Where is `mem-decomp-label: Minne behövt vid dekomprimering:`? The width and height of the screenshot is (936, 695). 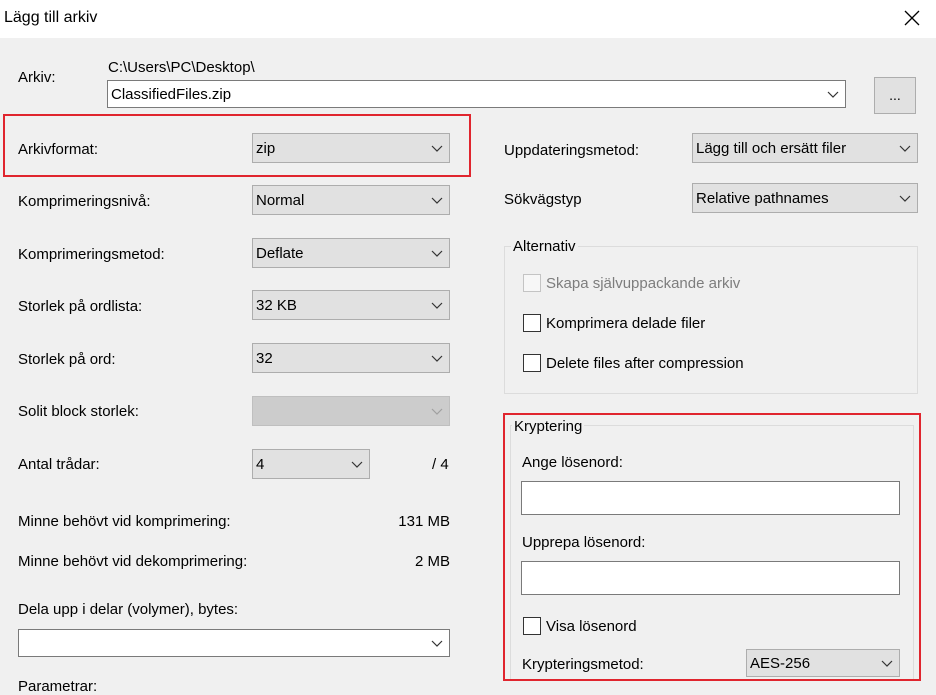 mem-decomp-label: Minne behövt vid dekomprimering: is located at coordinates (133, 561).